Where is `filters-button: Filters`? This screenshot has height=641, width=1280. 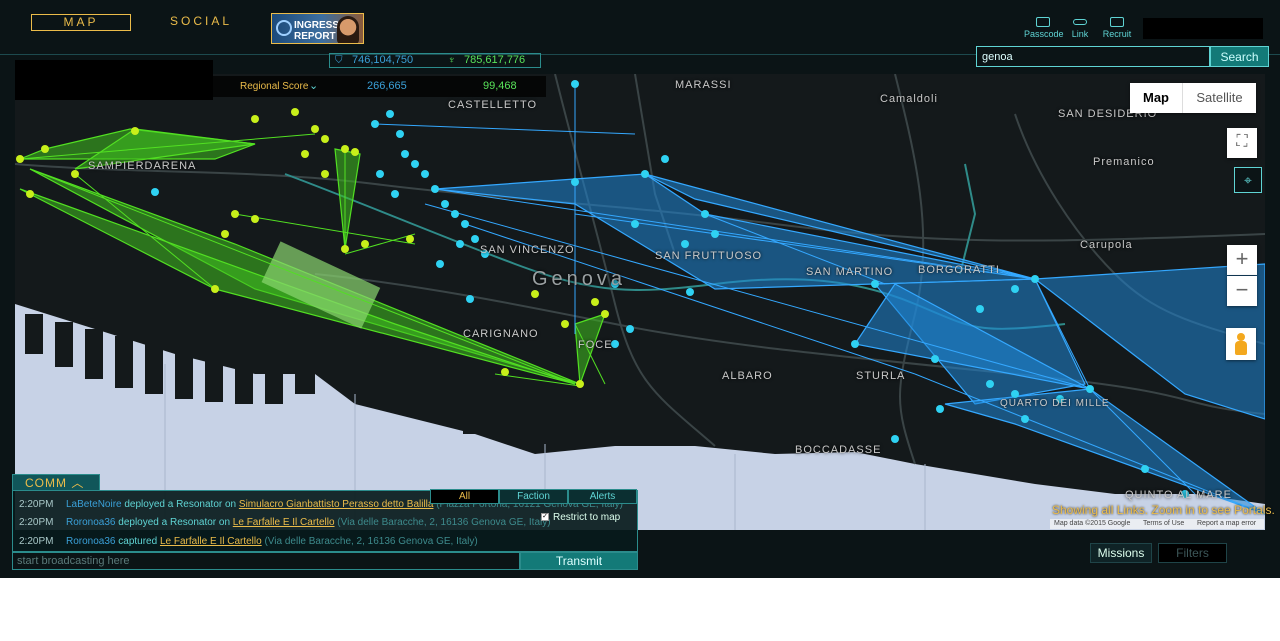
filters-button: Filters is located at coordinates (1192, 553).